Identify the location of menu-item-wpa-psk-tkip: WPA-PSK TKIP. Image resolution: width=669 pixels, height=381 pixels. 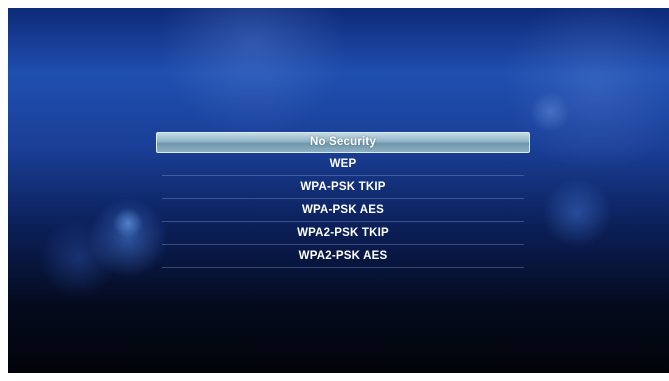
(343, 187).